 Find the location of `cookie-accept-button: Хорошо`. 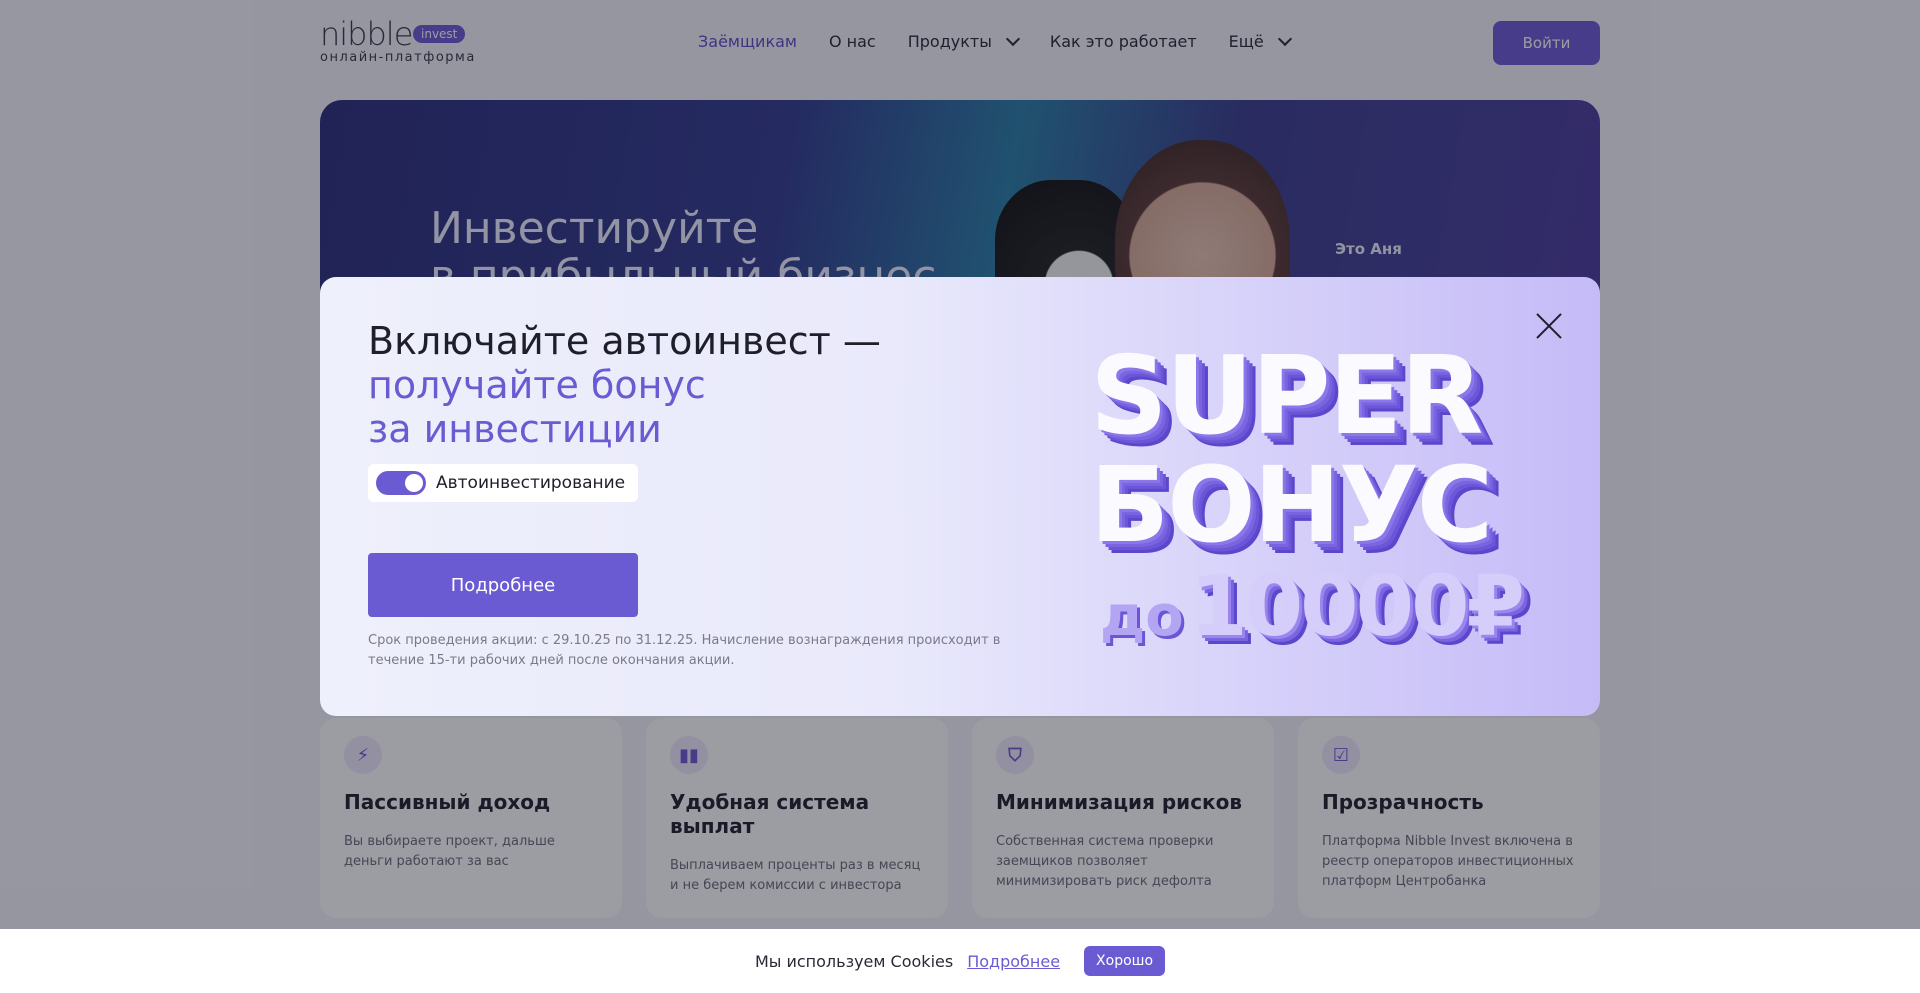

cookie-accept-button: Хорошо is located at coordinates (1125, 961).